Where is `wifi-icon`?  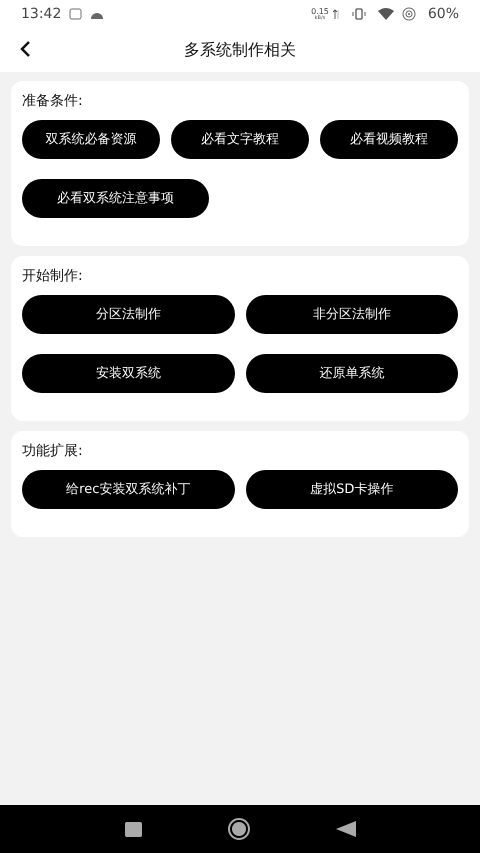 wifi-icon is located at coordinates (386, 14).